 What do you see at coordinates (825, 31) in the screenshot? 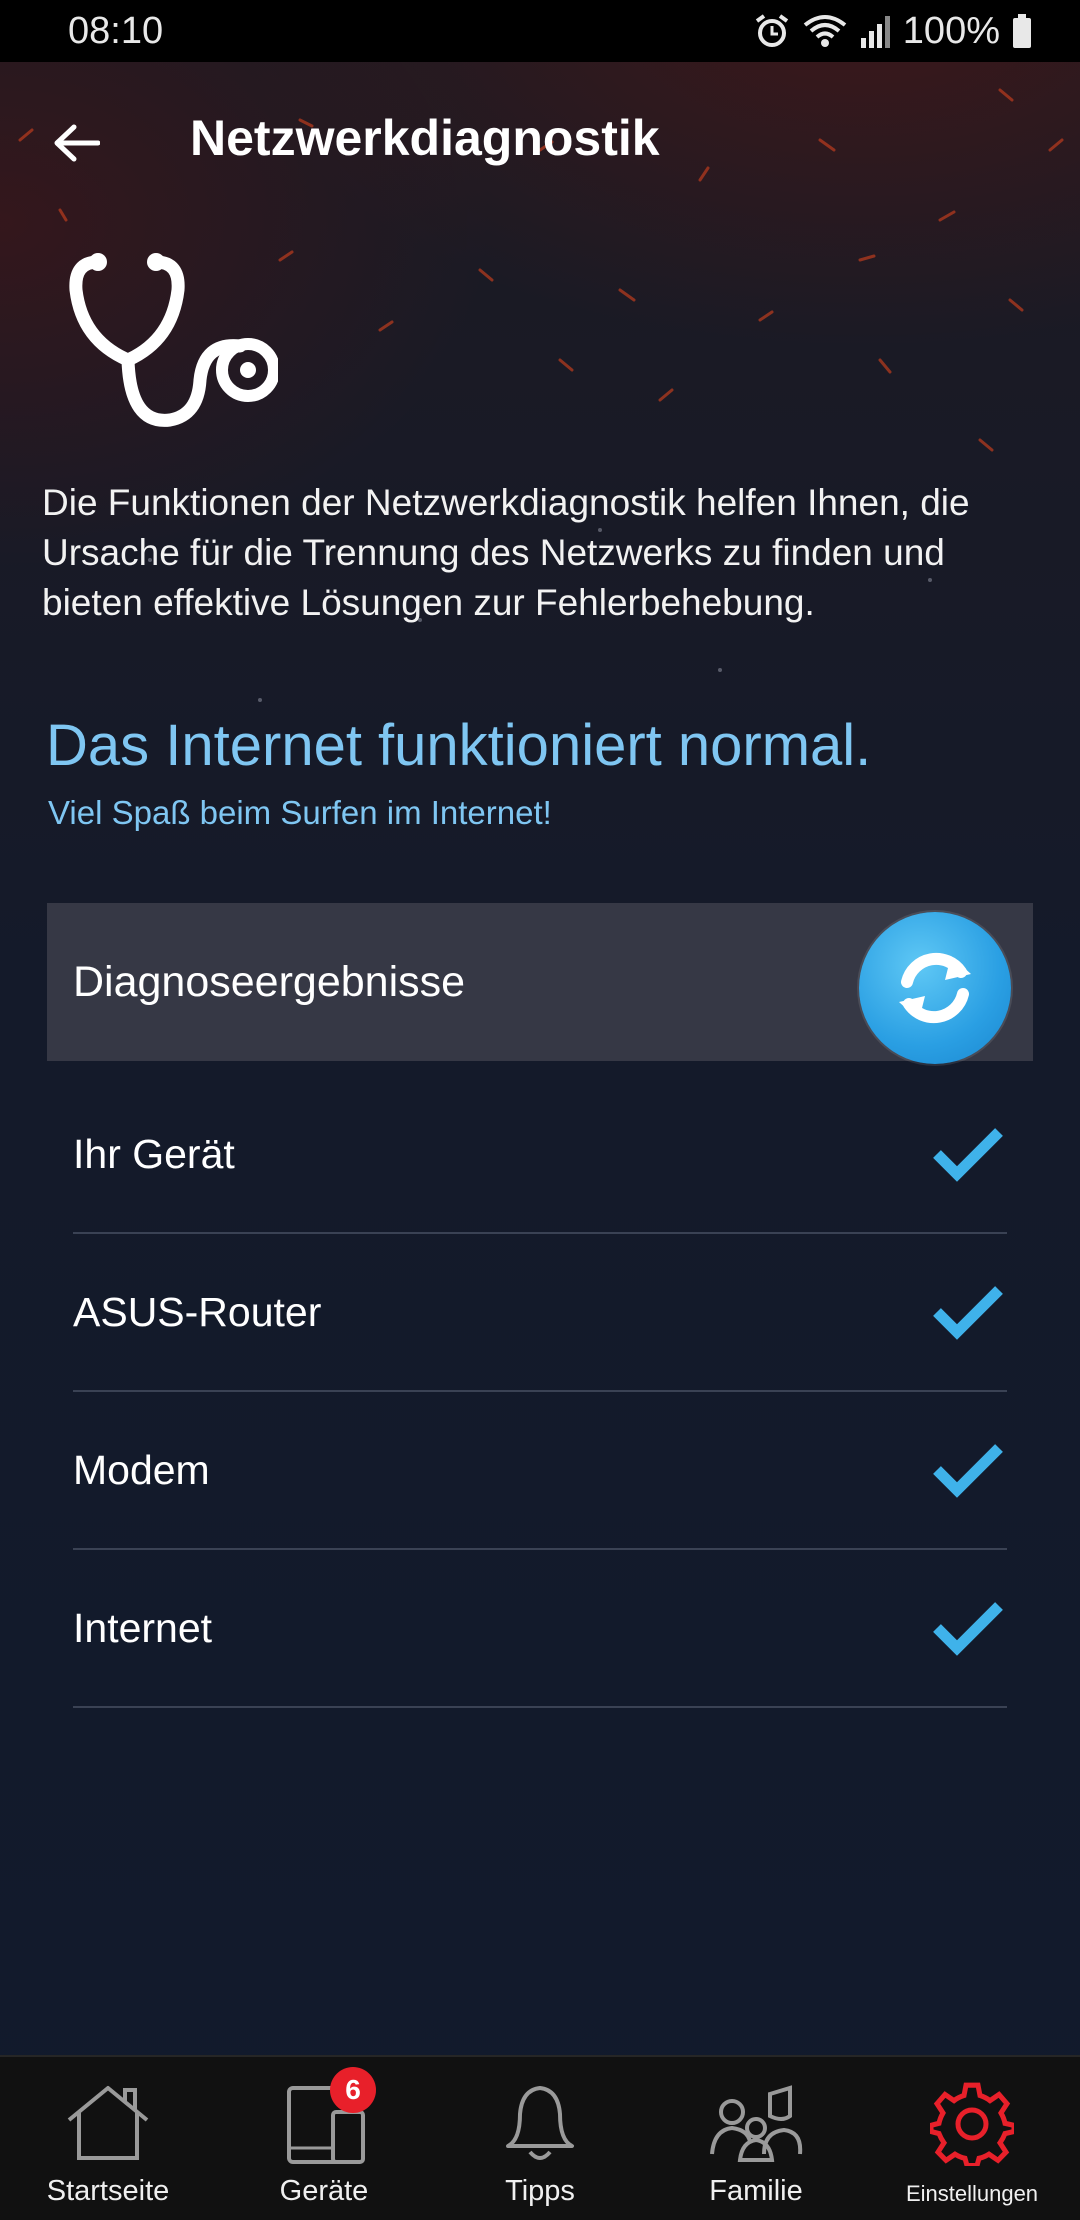
I see `wifi-icon` at bounding box center [825, 31].